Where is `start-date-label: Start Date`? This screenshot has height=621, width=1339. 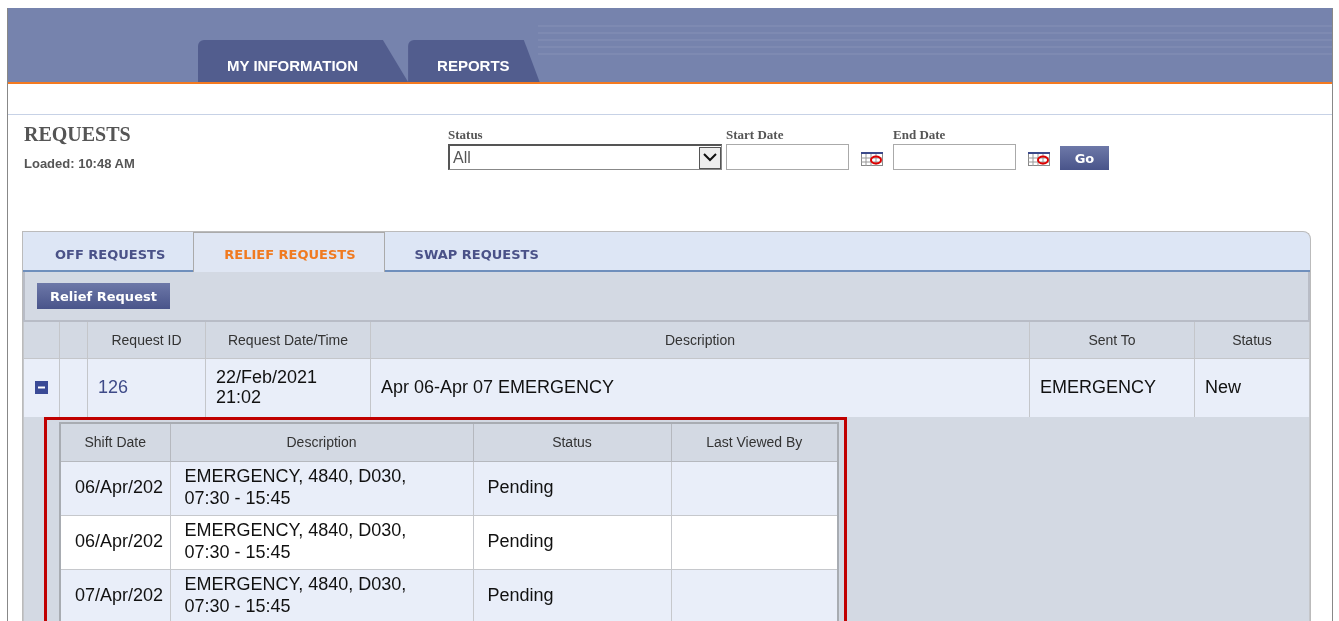 start-date-label: Start Date is located at coordinates (755, 134).